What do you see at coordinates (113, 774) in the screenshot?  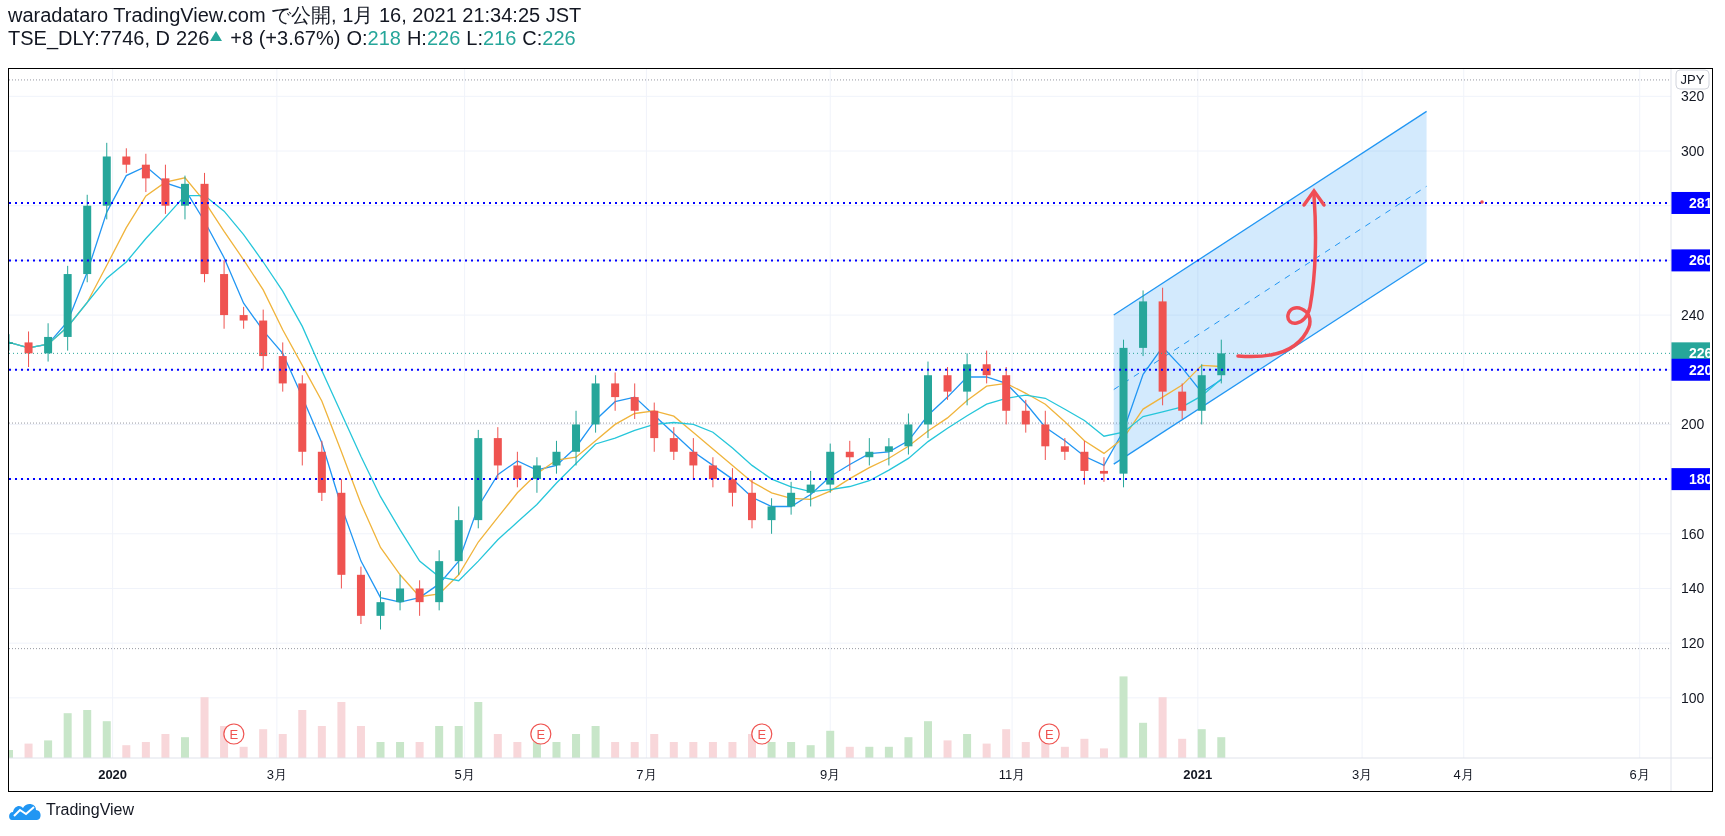 I see `time-axis-label: 2020` at bounding box center [113, 774].